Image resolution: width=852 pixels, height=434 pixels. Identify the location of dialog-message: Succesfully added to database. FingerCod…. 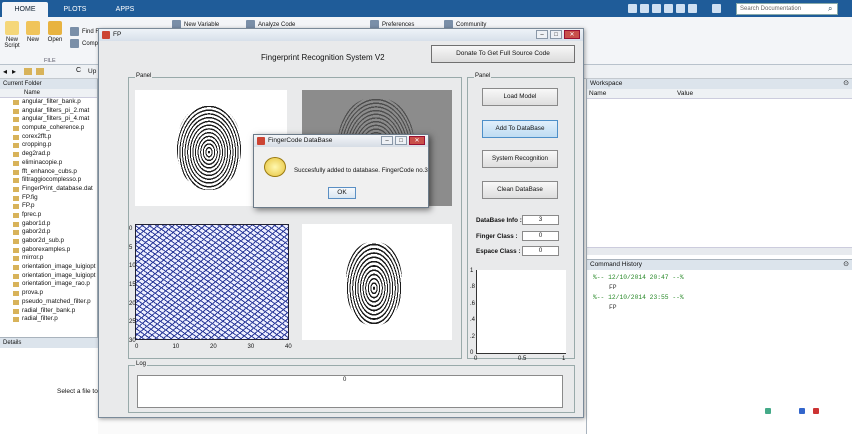
(361, 170).